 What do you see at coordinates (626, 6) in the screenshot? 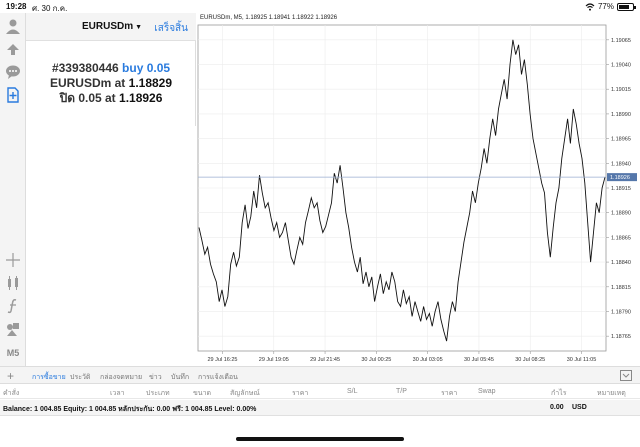
I see `battery-icon` at bounding box center [626, 6].